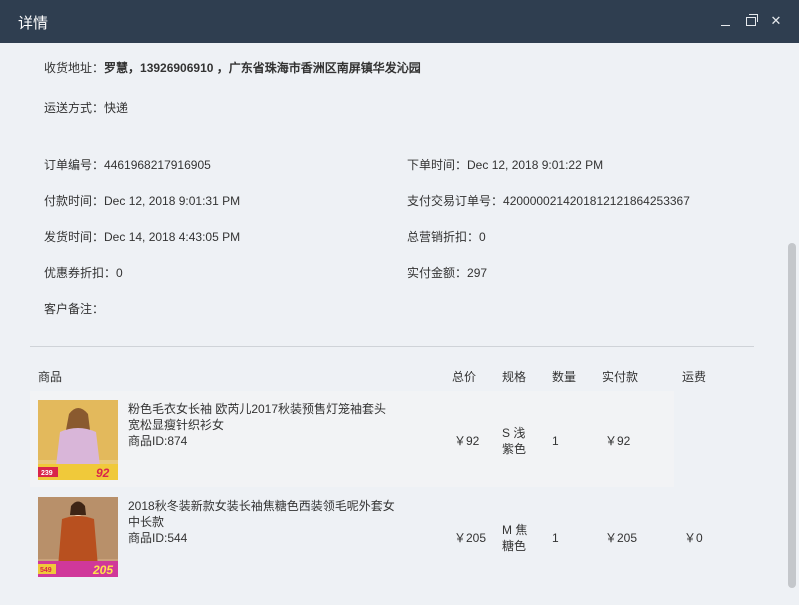 The width and height of the screenshot is (799, 605). I want to click on product-name: 粉色毛衣女长袖 欧芮儿2017秋装预售灯笼袖套头宽松显瘦针织衫女, so click(257, 417).